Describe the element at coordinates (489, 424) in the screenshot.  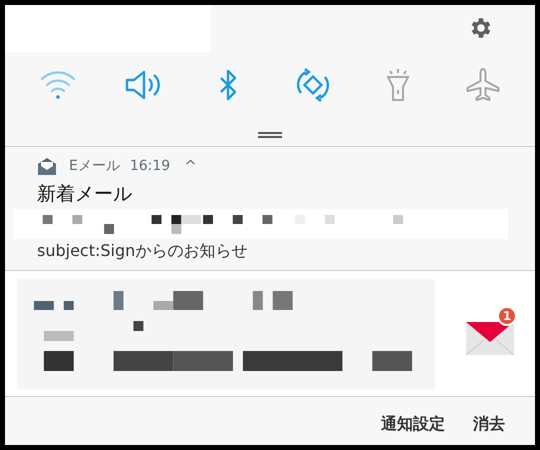
I see `action-button: 消去` at that location.